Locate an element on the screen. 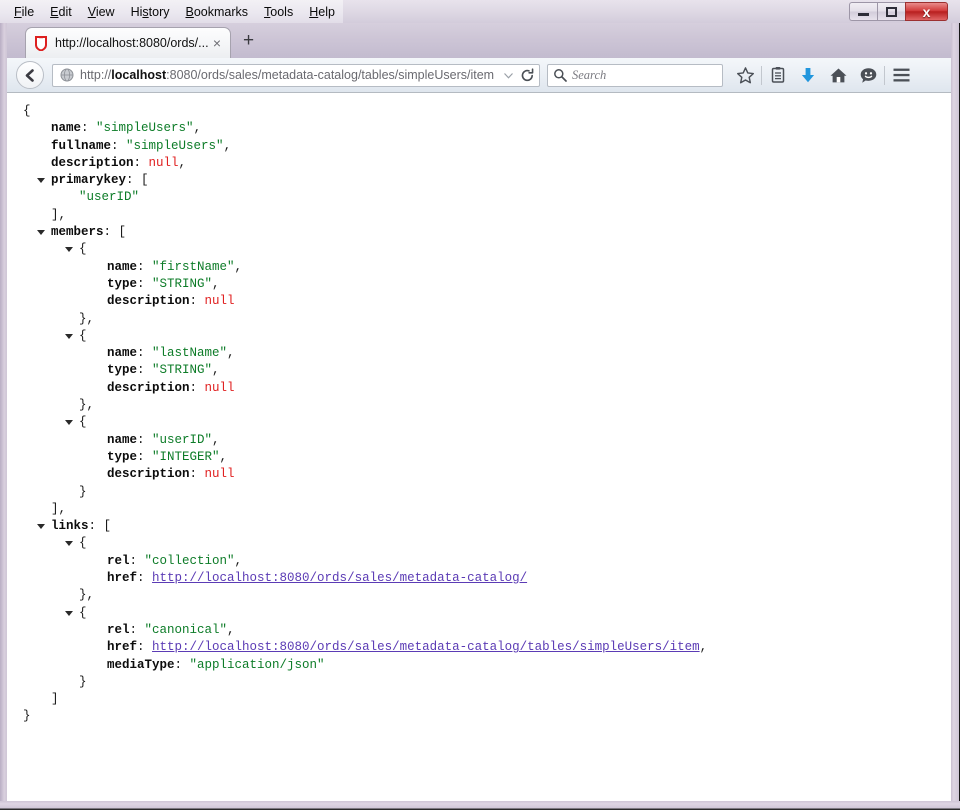 The image size is (960, 810). bookmark-star-icon is located at coordinates (745, 74).